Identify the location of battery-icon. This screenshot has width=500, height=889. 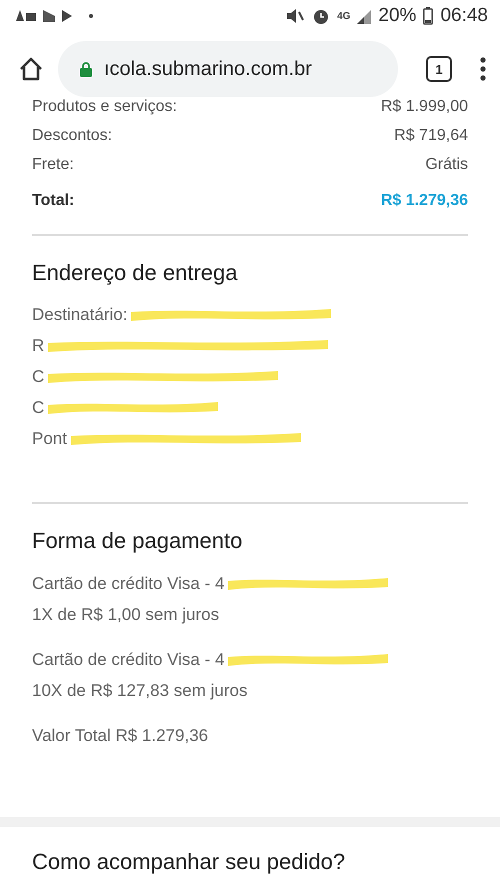
(428, 16).